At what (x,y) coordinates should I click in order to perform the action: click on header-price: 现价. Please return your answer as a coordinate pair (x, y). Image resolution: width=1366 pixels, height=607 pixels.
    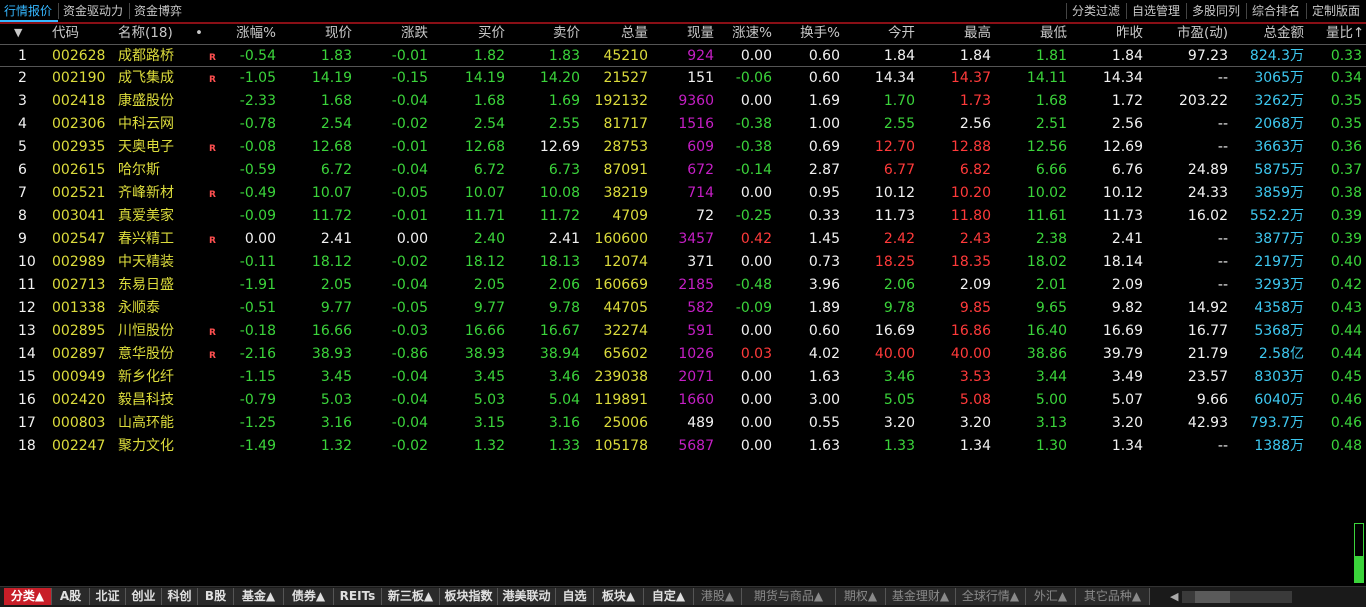
    Looking at the image, I should click on (317, 33).